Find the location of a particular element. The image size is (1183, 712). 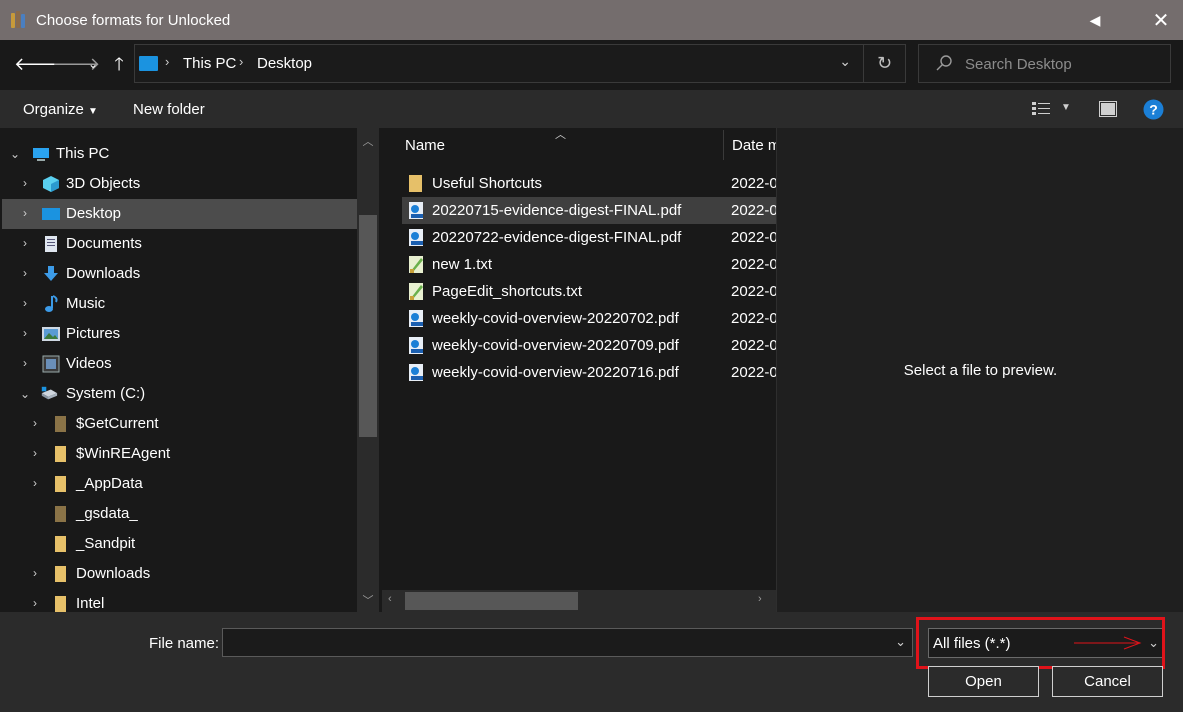

nav-label: Videos is located at coordinates (89, 363).